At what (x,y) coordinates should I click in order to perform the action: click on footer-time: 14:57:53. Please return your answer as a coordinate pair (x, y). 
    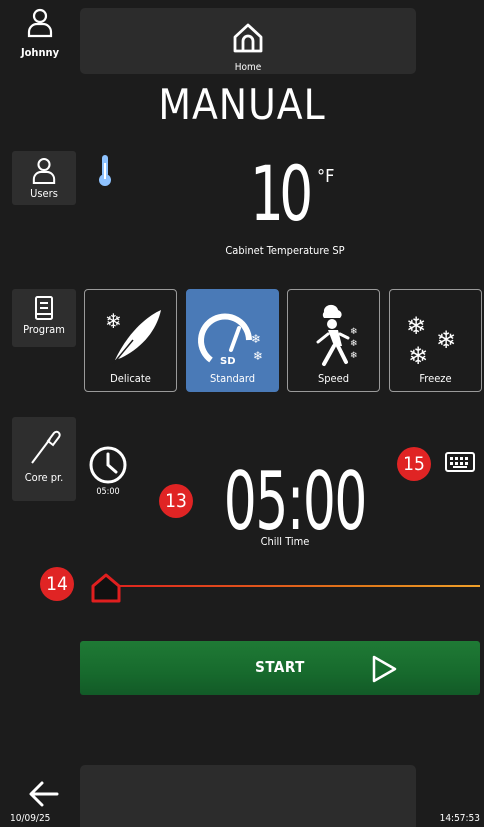
    Looking at the image, I should click on (459, 818).